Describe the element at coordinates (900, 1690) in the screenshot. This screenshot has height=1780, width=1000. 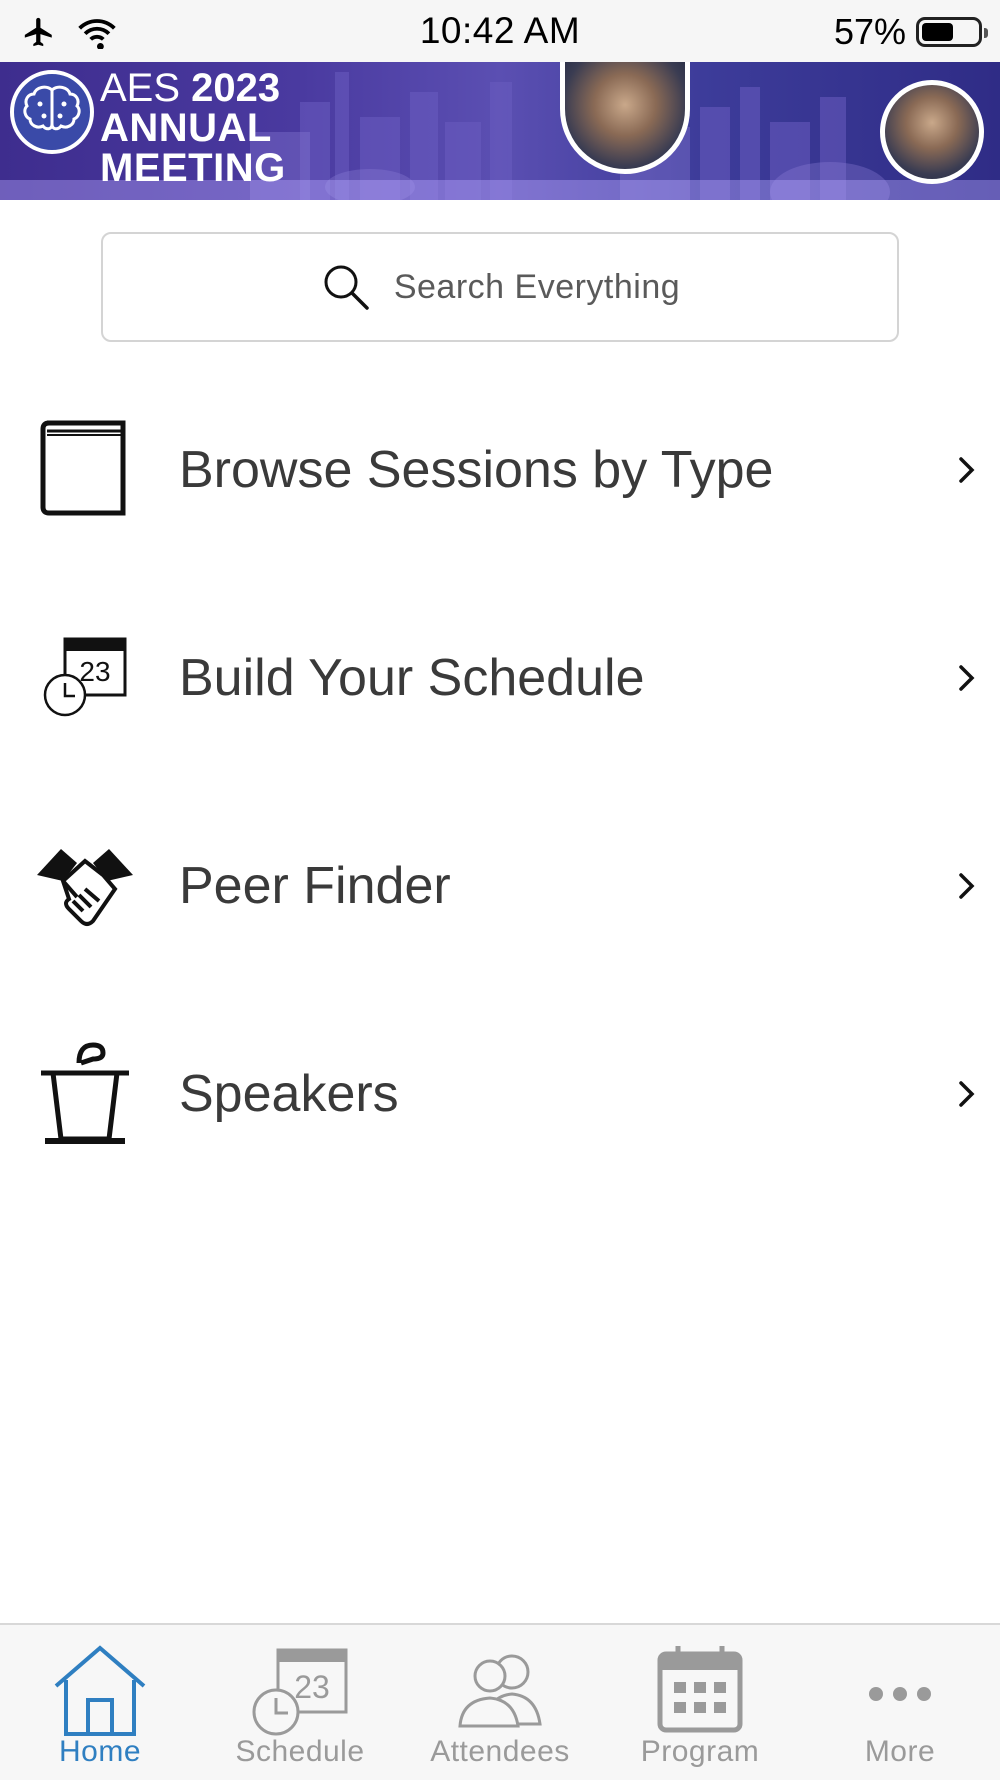
I see `more-dots-icon` at that location.